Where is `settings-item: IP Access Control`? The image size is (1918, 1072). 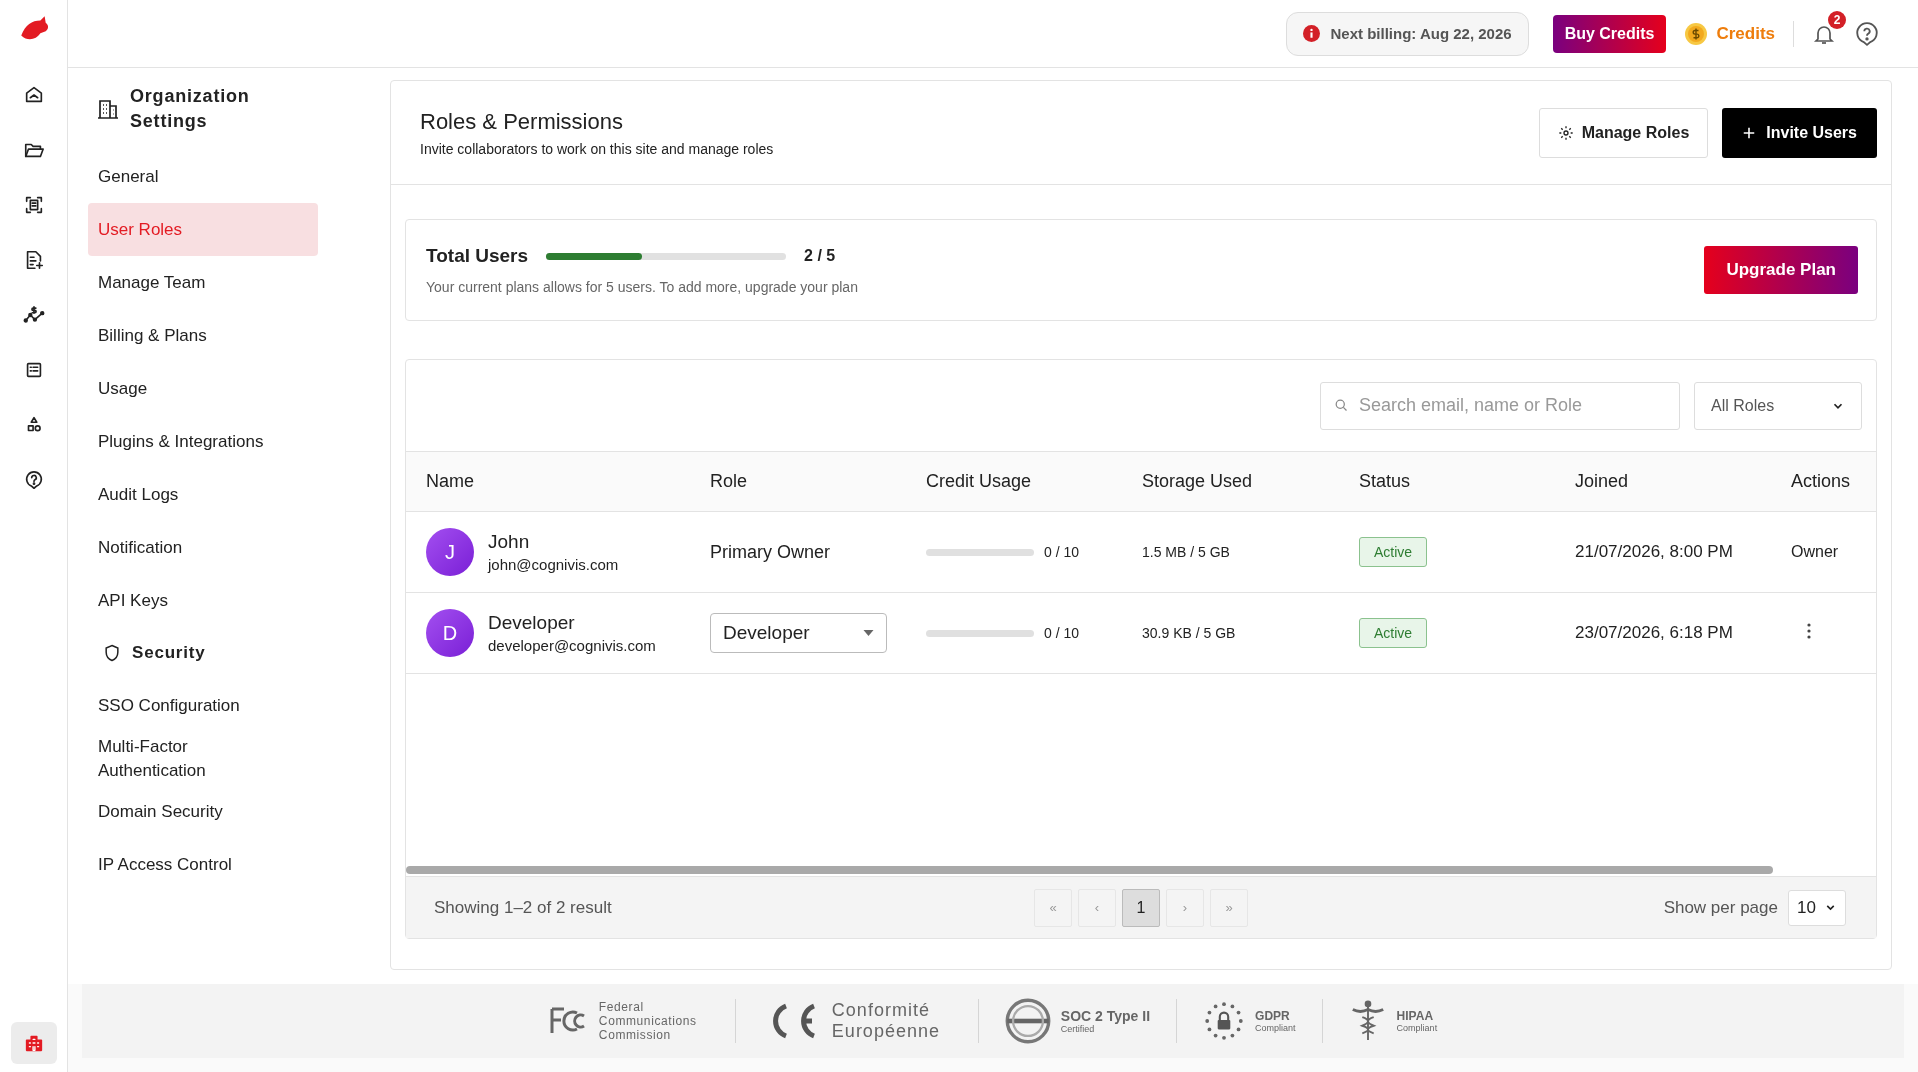 settings-item: IP Access Control is located at coordinates (203, 864).